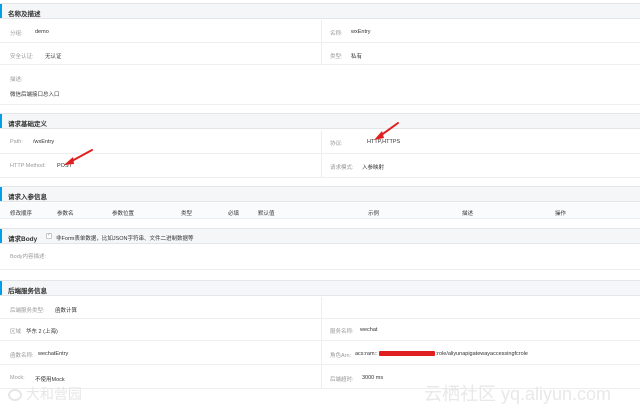 This screenshot has height=407, width=640. What do you see at coordinates (27, 197) in the screenshot?
I see `section-title: 请求入参信息` at bounding box center [27, 197].